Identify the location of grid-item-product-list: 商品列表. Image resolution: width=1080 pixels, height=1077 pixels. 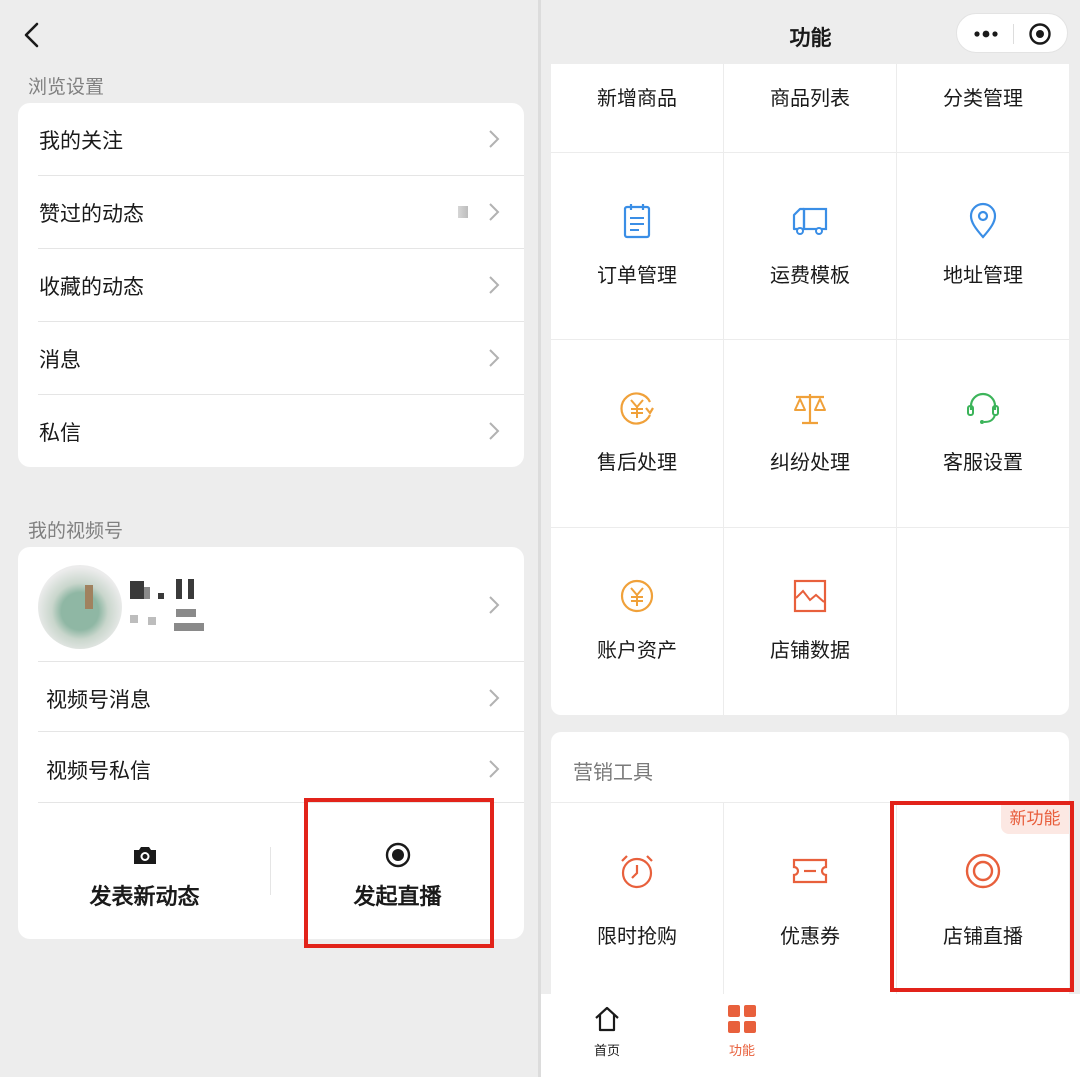
(810, 108).